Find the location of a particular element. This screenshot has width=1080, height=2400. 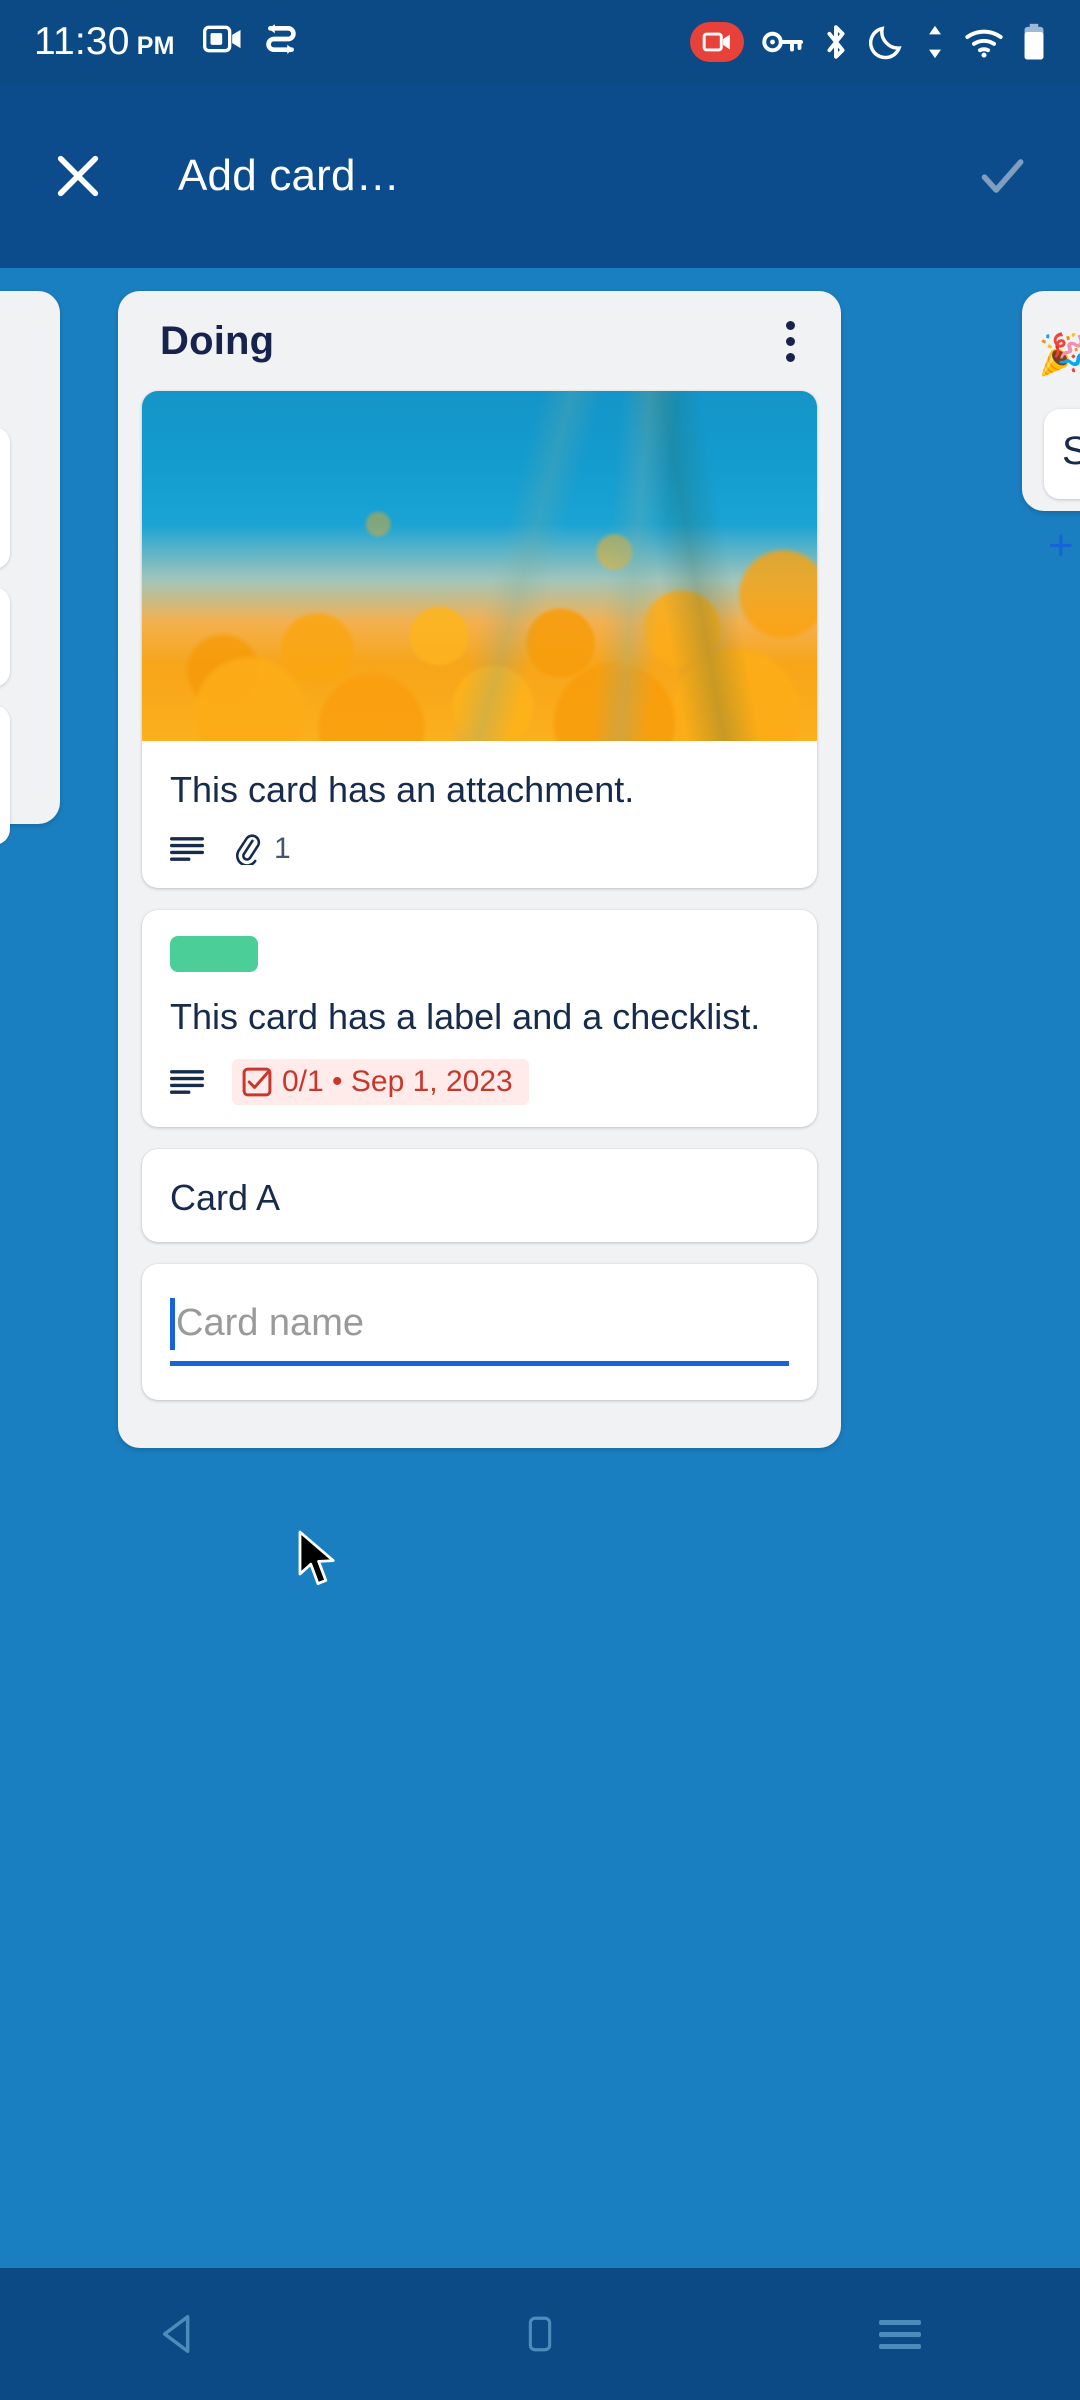

list-title: Doing is located at coordinates (217, 340).